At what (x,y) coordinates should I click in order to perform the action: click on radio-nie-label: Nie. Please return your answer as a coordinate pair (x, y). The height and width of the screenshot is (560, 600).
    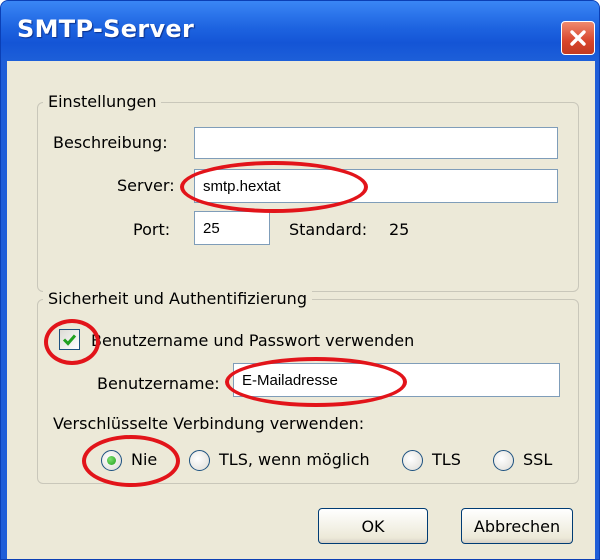
    Looking at the image, I should click on (144, 459).